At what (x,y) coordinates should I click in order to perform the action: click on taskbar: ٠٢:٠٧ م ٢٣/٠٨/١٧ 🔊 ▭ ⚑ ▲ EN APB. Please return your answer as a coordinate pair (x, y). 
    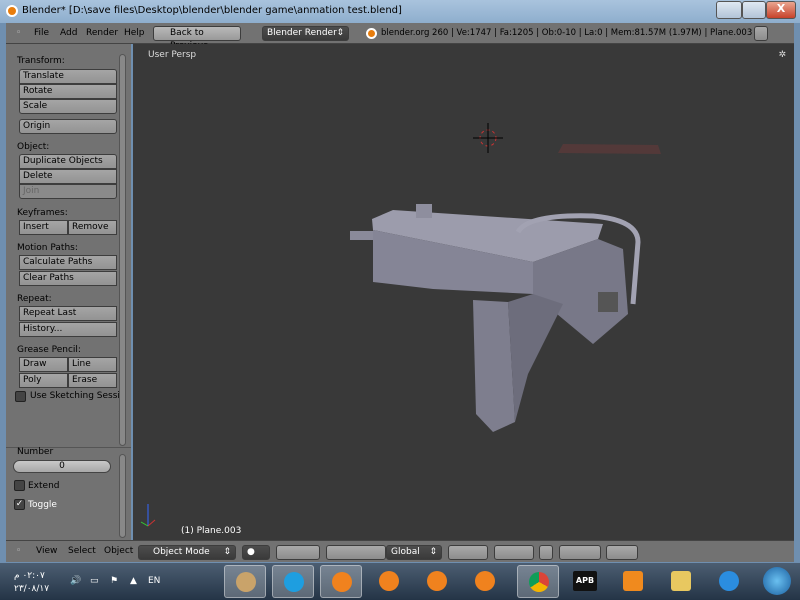
    Looking at the image, I should click on (400, 581).